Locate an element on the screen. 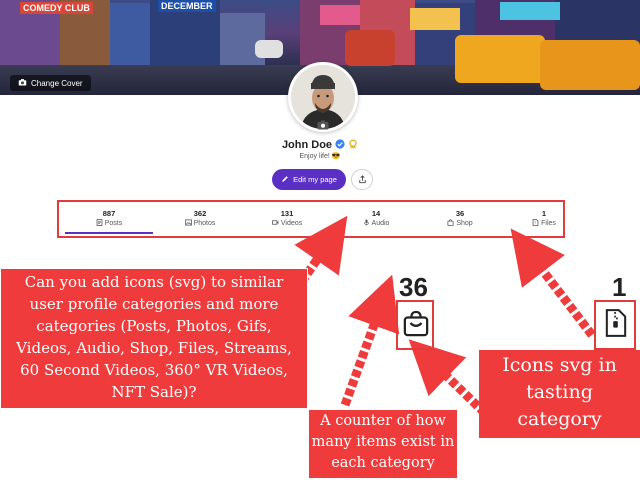  file-zip-icon is located at coordinates (616, 325).